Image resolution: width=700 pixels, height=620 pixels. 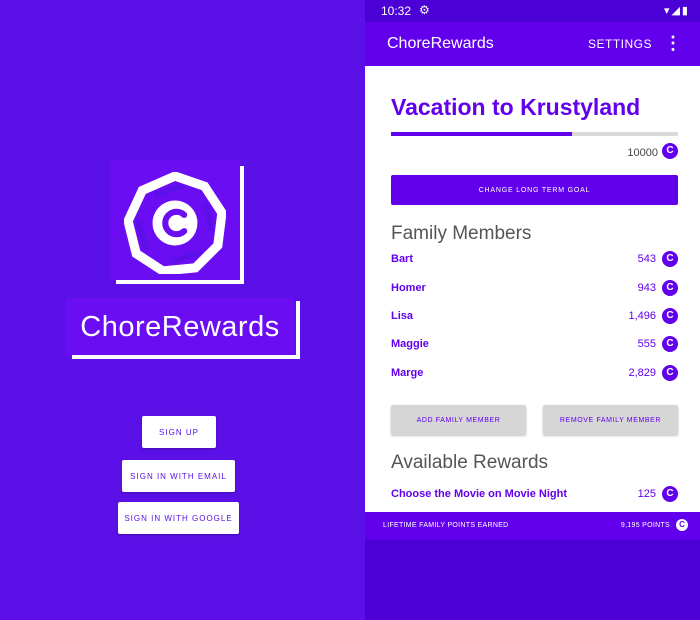 I want to click on more-vert-icon: ⋮, so click(x=673, y=43).